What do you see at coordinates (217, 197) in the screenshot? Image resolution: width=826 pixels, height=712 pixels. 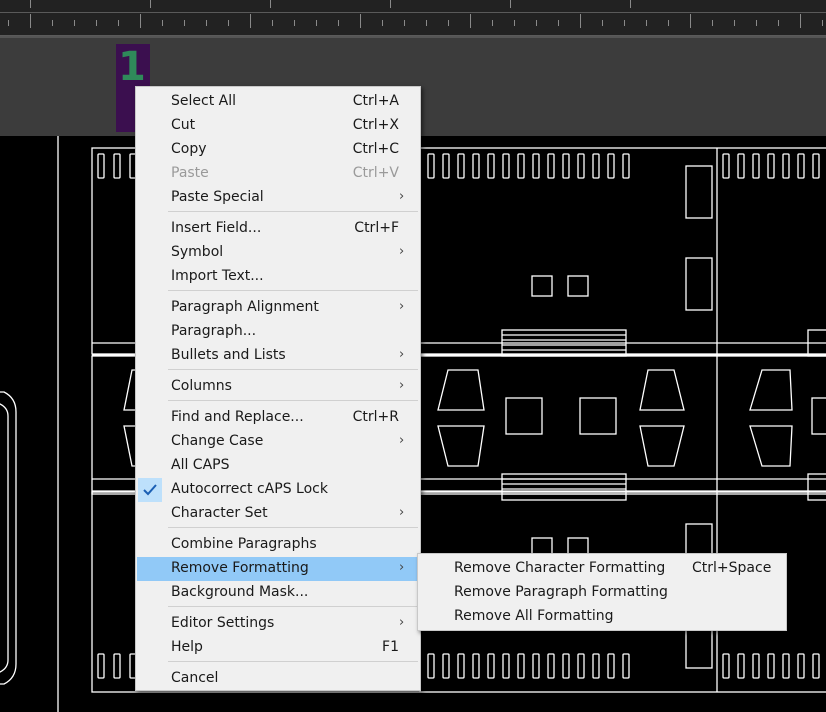 I see `menu-item-label: Paste Special` at bounding box center [217, 197].